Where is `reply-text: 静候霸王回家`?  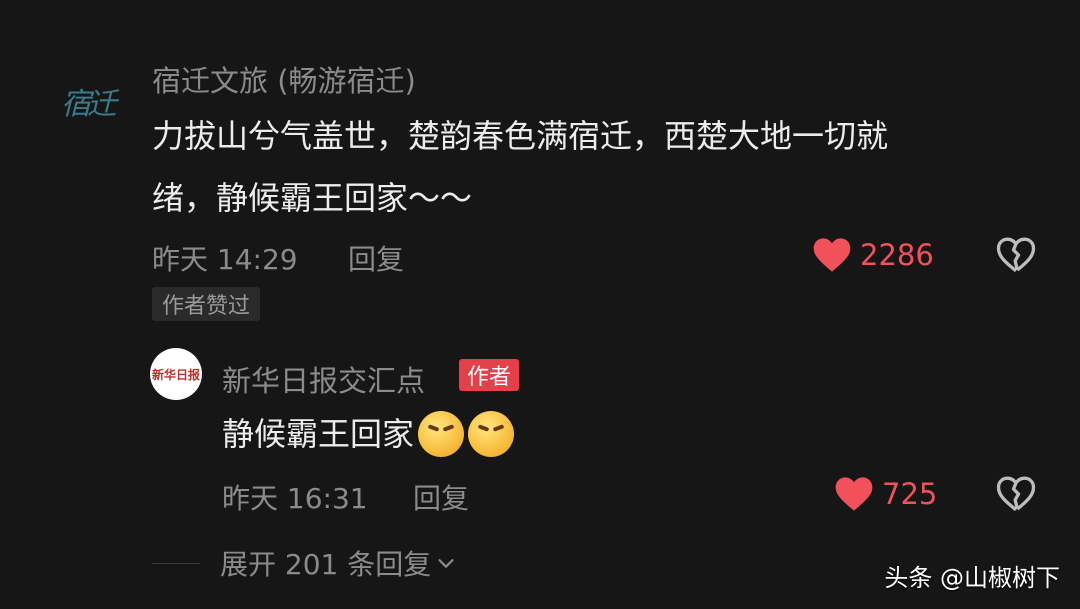
reply-text: 静候霸王回家 is located at coordinates (318, 434).